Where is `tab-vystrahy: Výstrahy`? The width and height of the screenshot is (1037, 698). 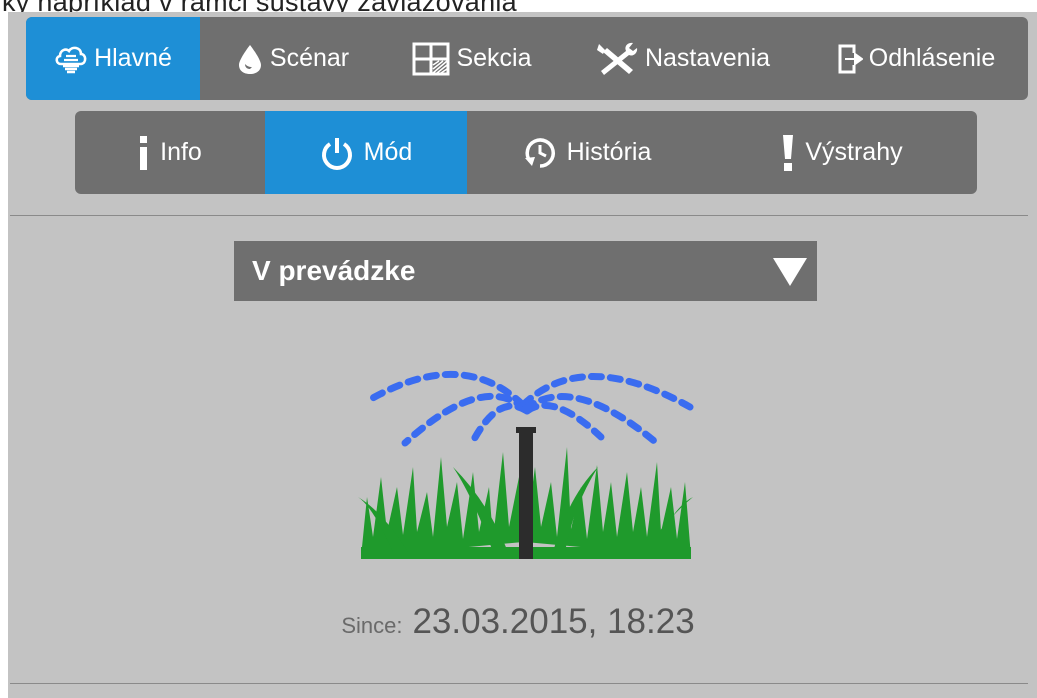 tab-vystrahy: Výstrahy is located at coordinates (842, 152).